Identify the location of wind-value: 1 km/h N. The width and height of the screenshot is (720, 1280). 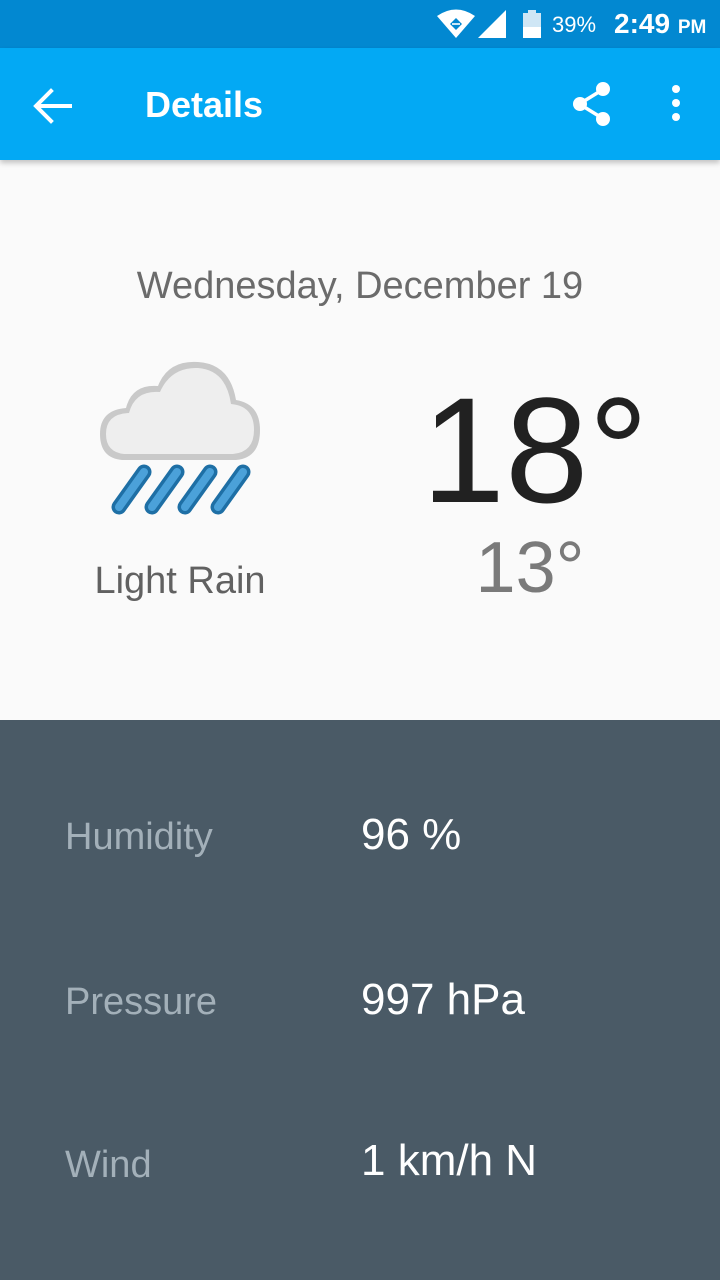
(449, 1160).